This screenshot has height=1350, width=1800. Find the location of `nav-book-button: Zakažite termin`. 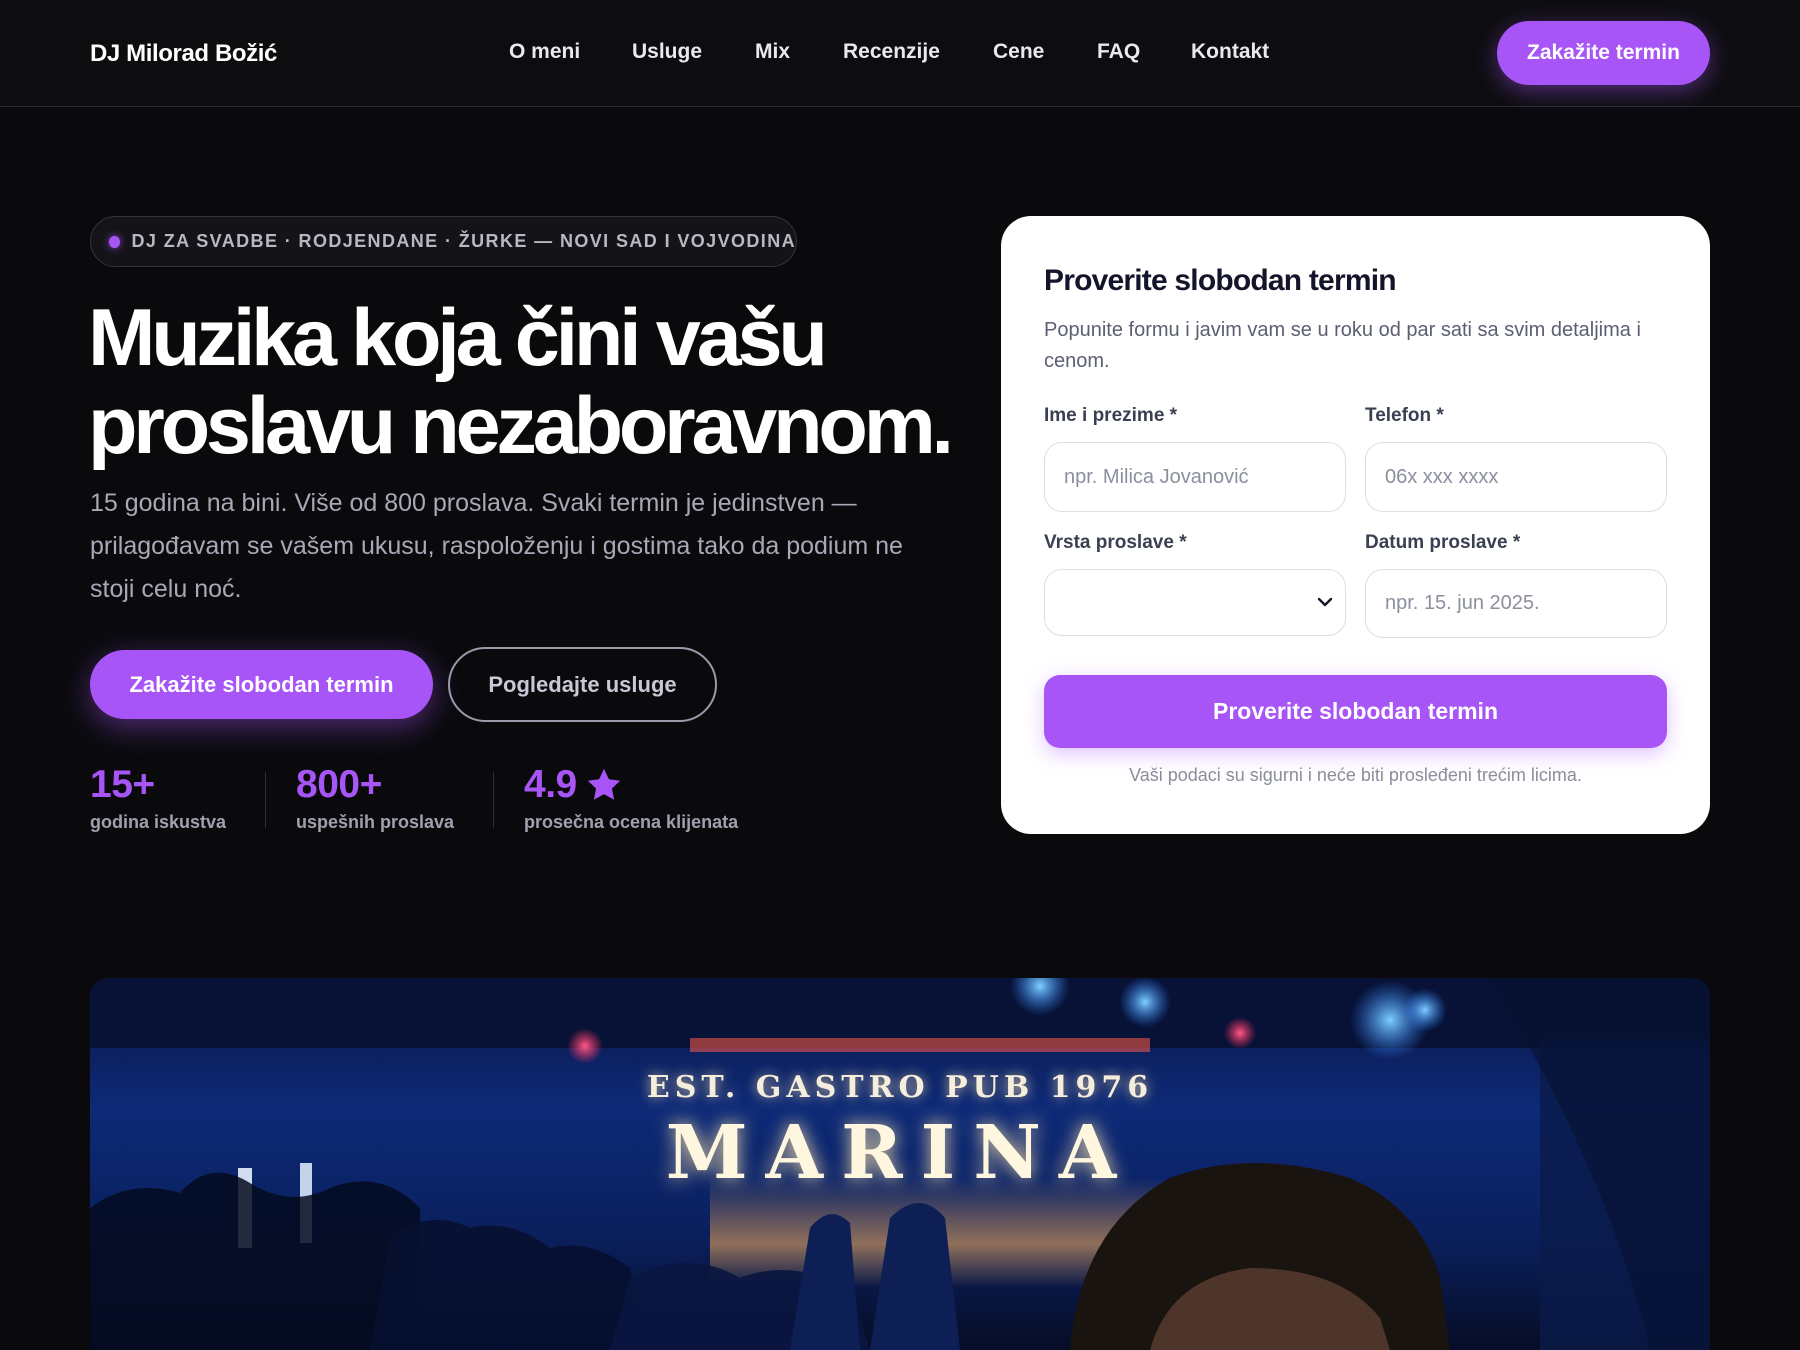

nav-book-button: Zakažite termin is located at coordinates (1603, 53).